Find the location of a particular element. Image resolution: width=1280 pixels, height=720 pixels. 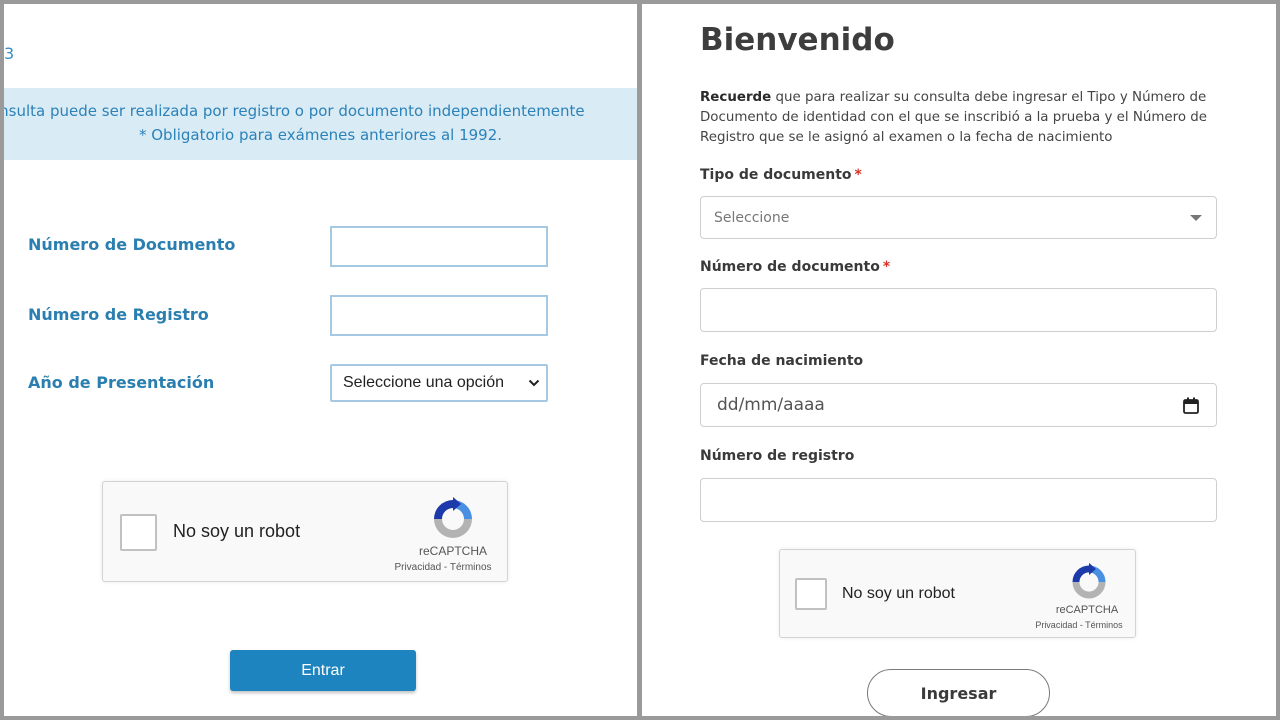

page-title: Bienvenido is located at coordinates (797, 40).